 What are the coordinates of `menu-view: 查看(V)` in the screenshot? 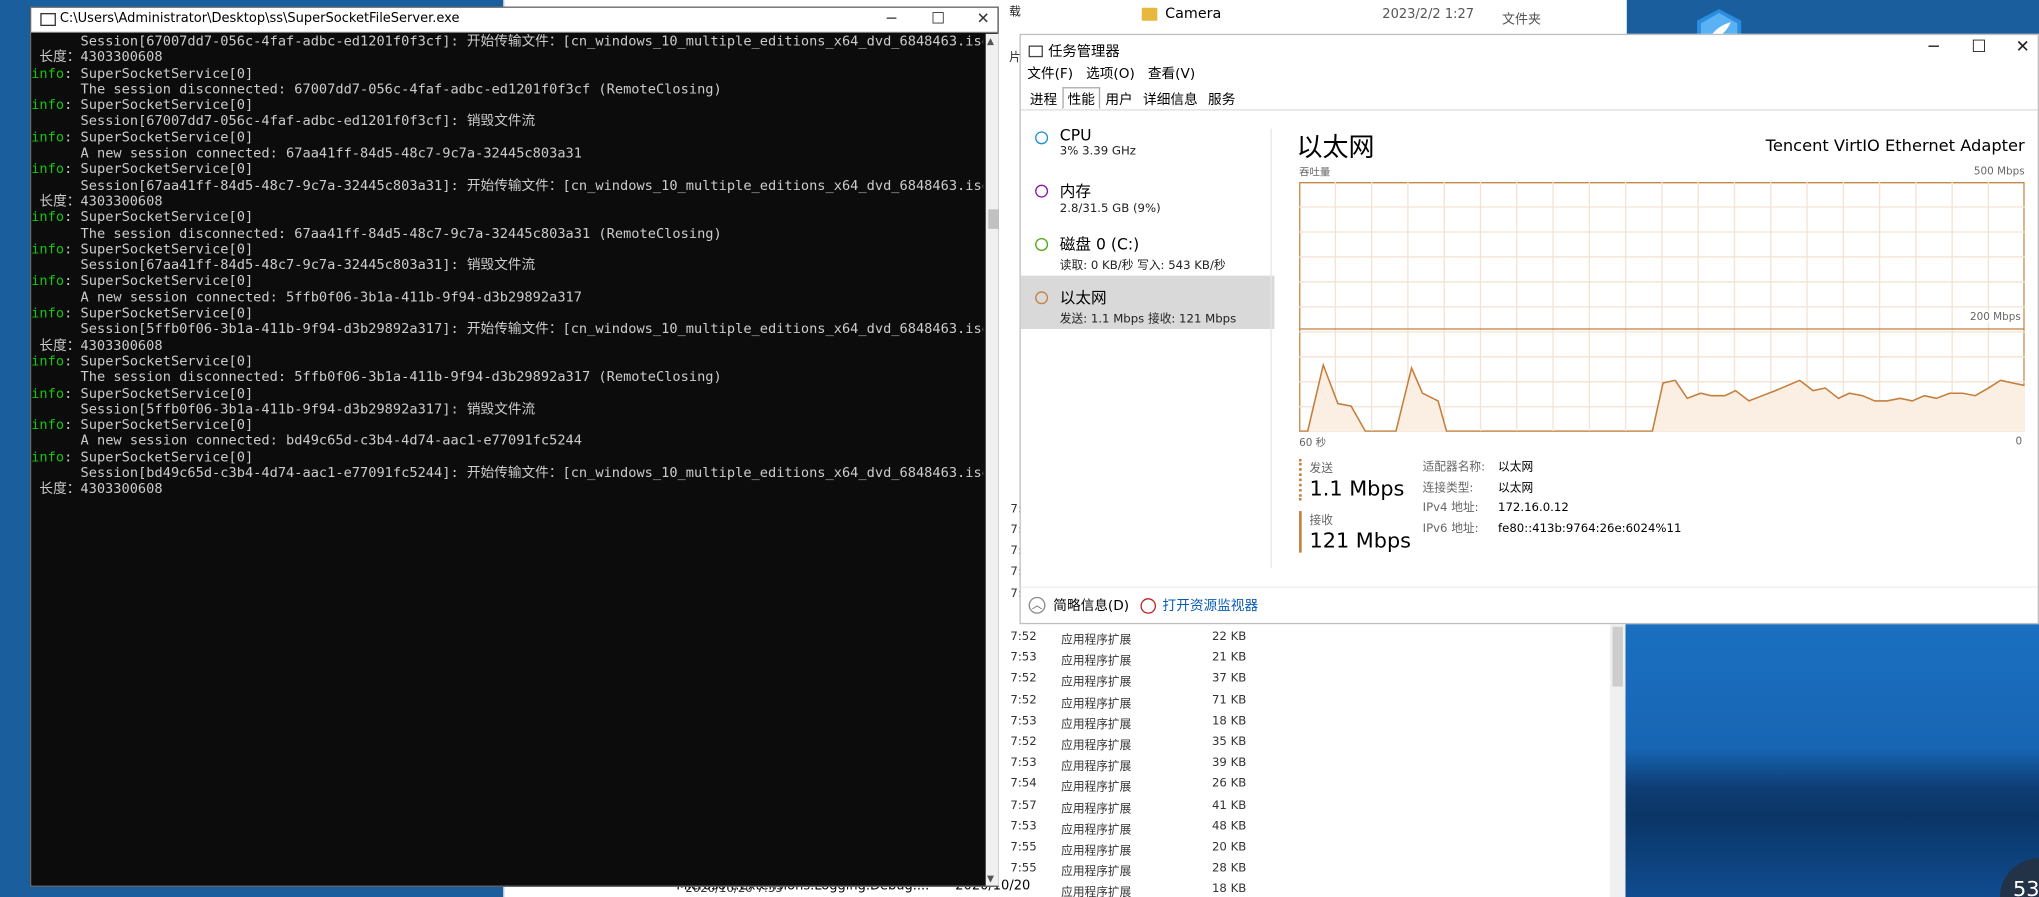 It's located at (1171, 74).